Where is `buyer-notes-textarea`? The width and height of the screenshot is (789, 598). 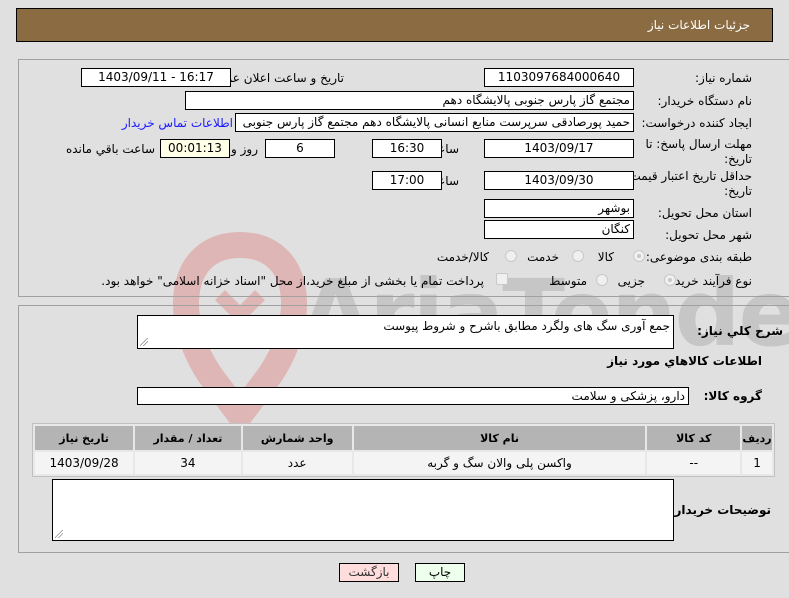
buyer-notes-textarea is located at coordinates (363, 510).